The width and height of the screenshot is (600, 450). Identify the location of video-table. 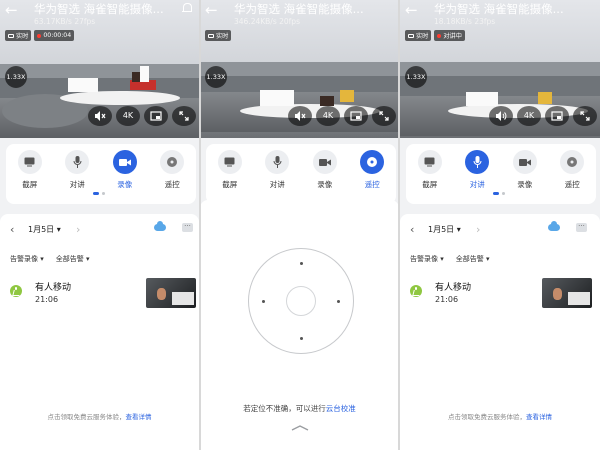
(120, 98).